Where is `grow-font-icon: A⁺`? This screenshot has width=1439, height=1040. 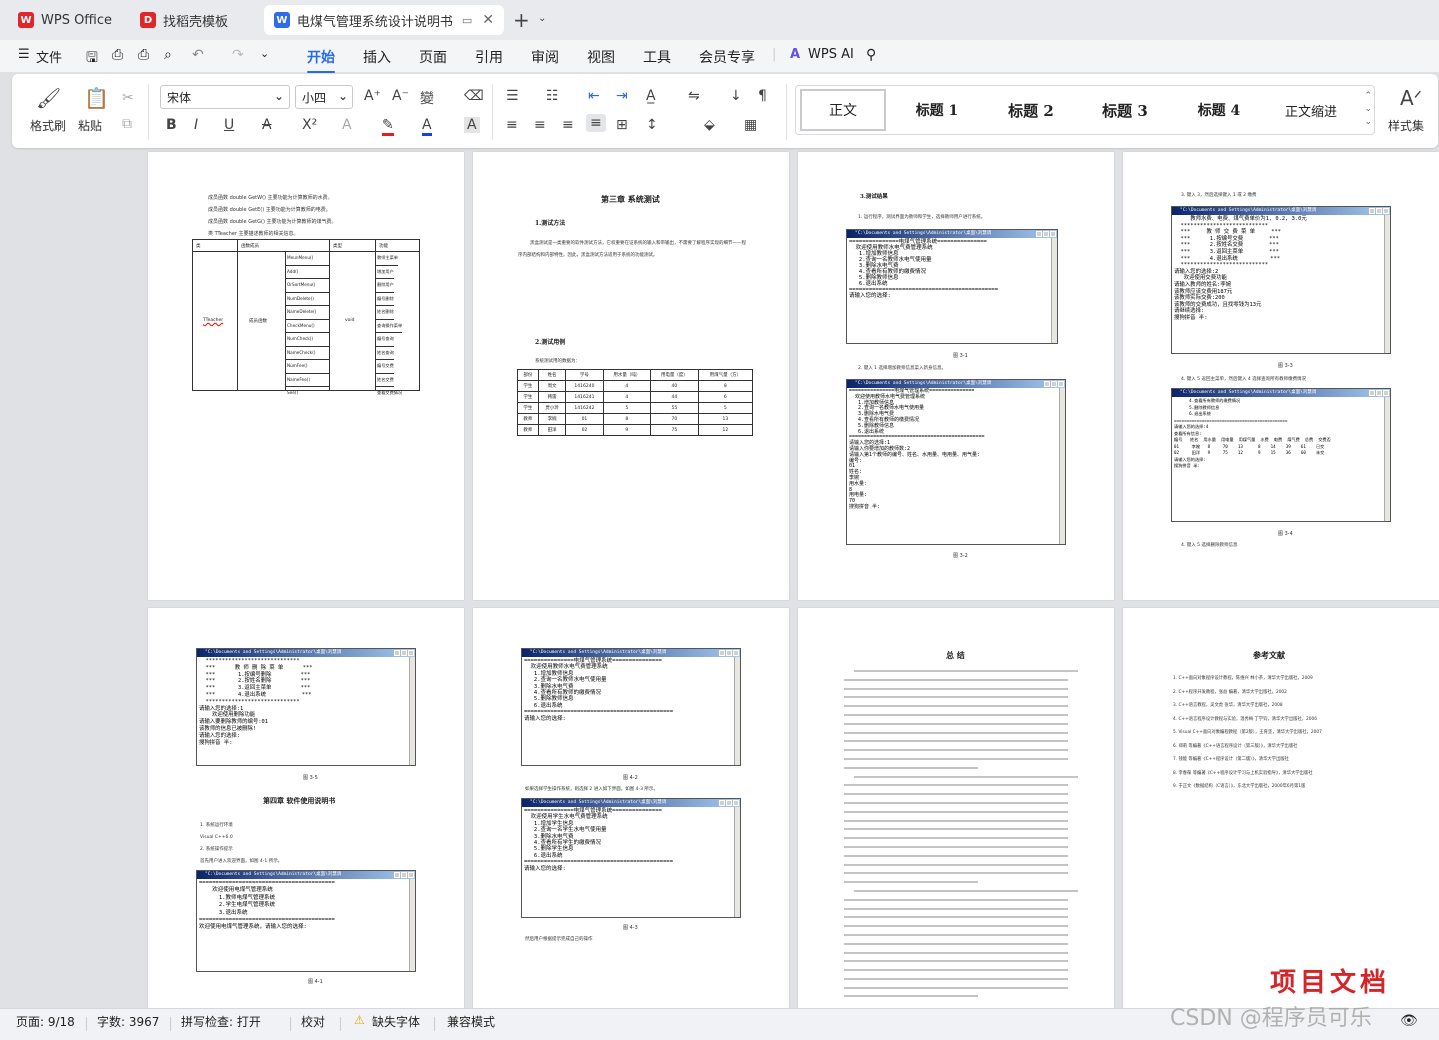
grow-font-icon: A⁺ is located at coordinates (372, 96).